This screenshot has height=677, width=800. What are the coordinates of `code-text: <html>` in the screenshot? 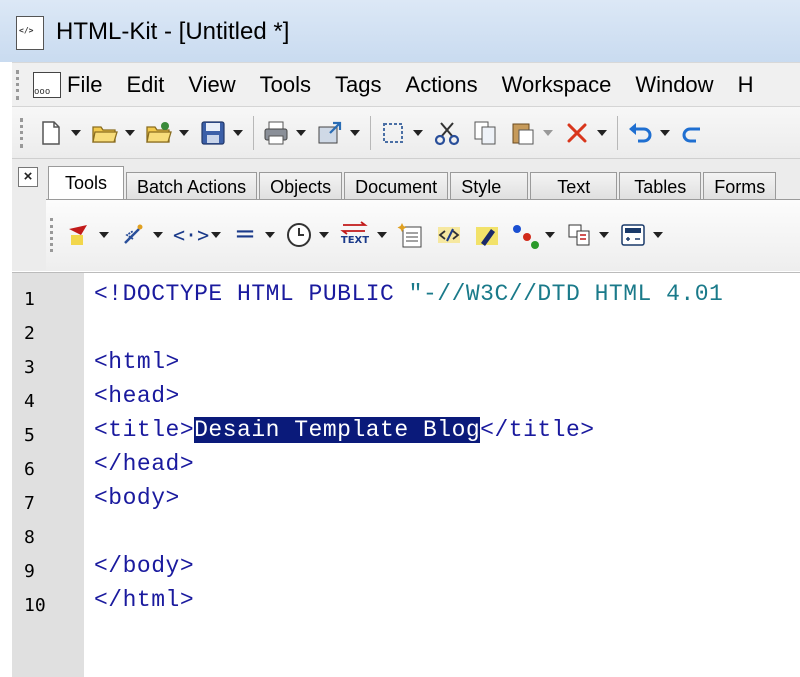 It's located at (137, 362).